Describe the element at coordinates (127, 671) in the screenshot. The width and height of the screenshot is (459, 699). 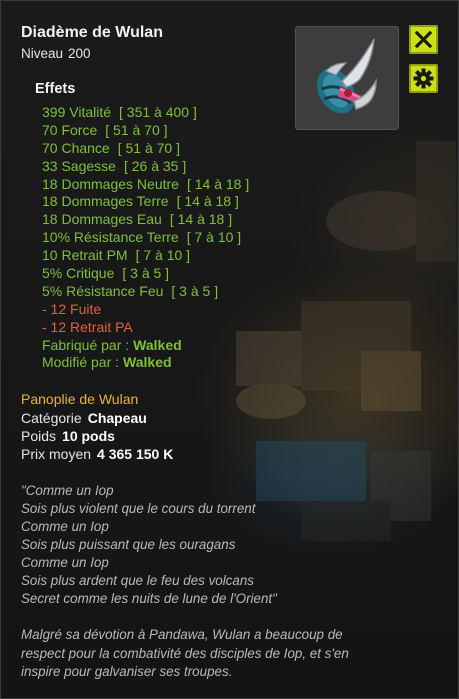
I see `lore-line: inspire pour galvaniser ses troupes.` at that location.